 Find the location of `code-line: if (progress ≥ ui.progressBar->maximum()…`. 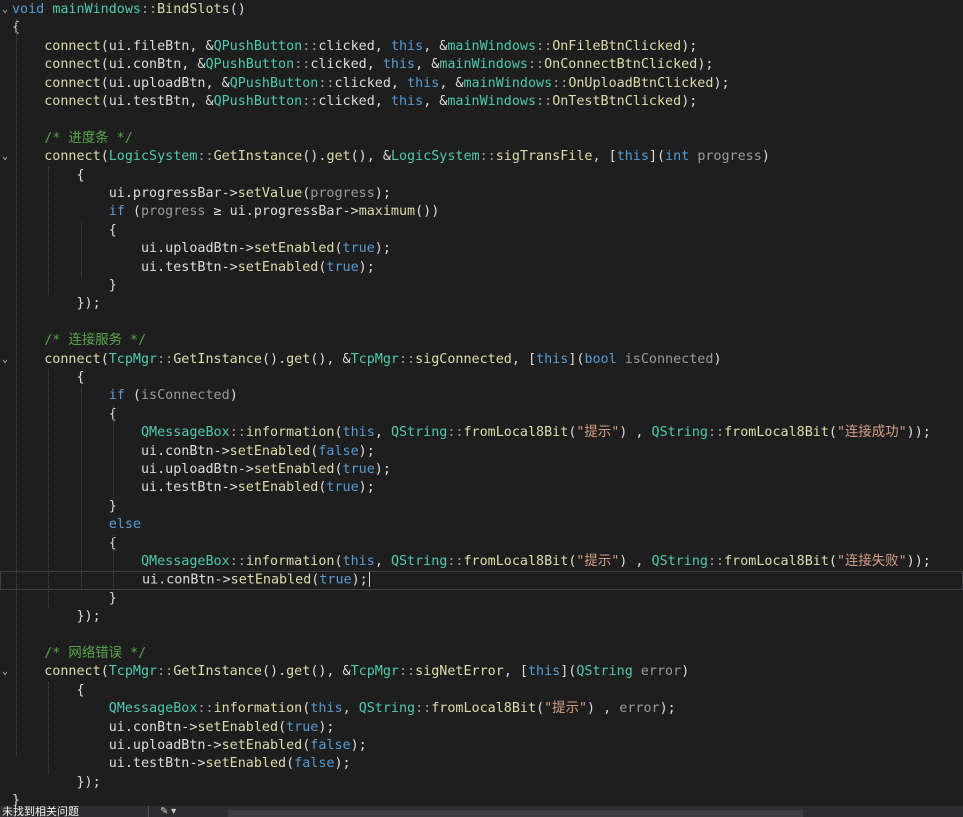

code-line: if (progress ≥ ui.progressBar->maximum()… is located at coordinates (481, 212).